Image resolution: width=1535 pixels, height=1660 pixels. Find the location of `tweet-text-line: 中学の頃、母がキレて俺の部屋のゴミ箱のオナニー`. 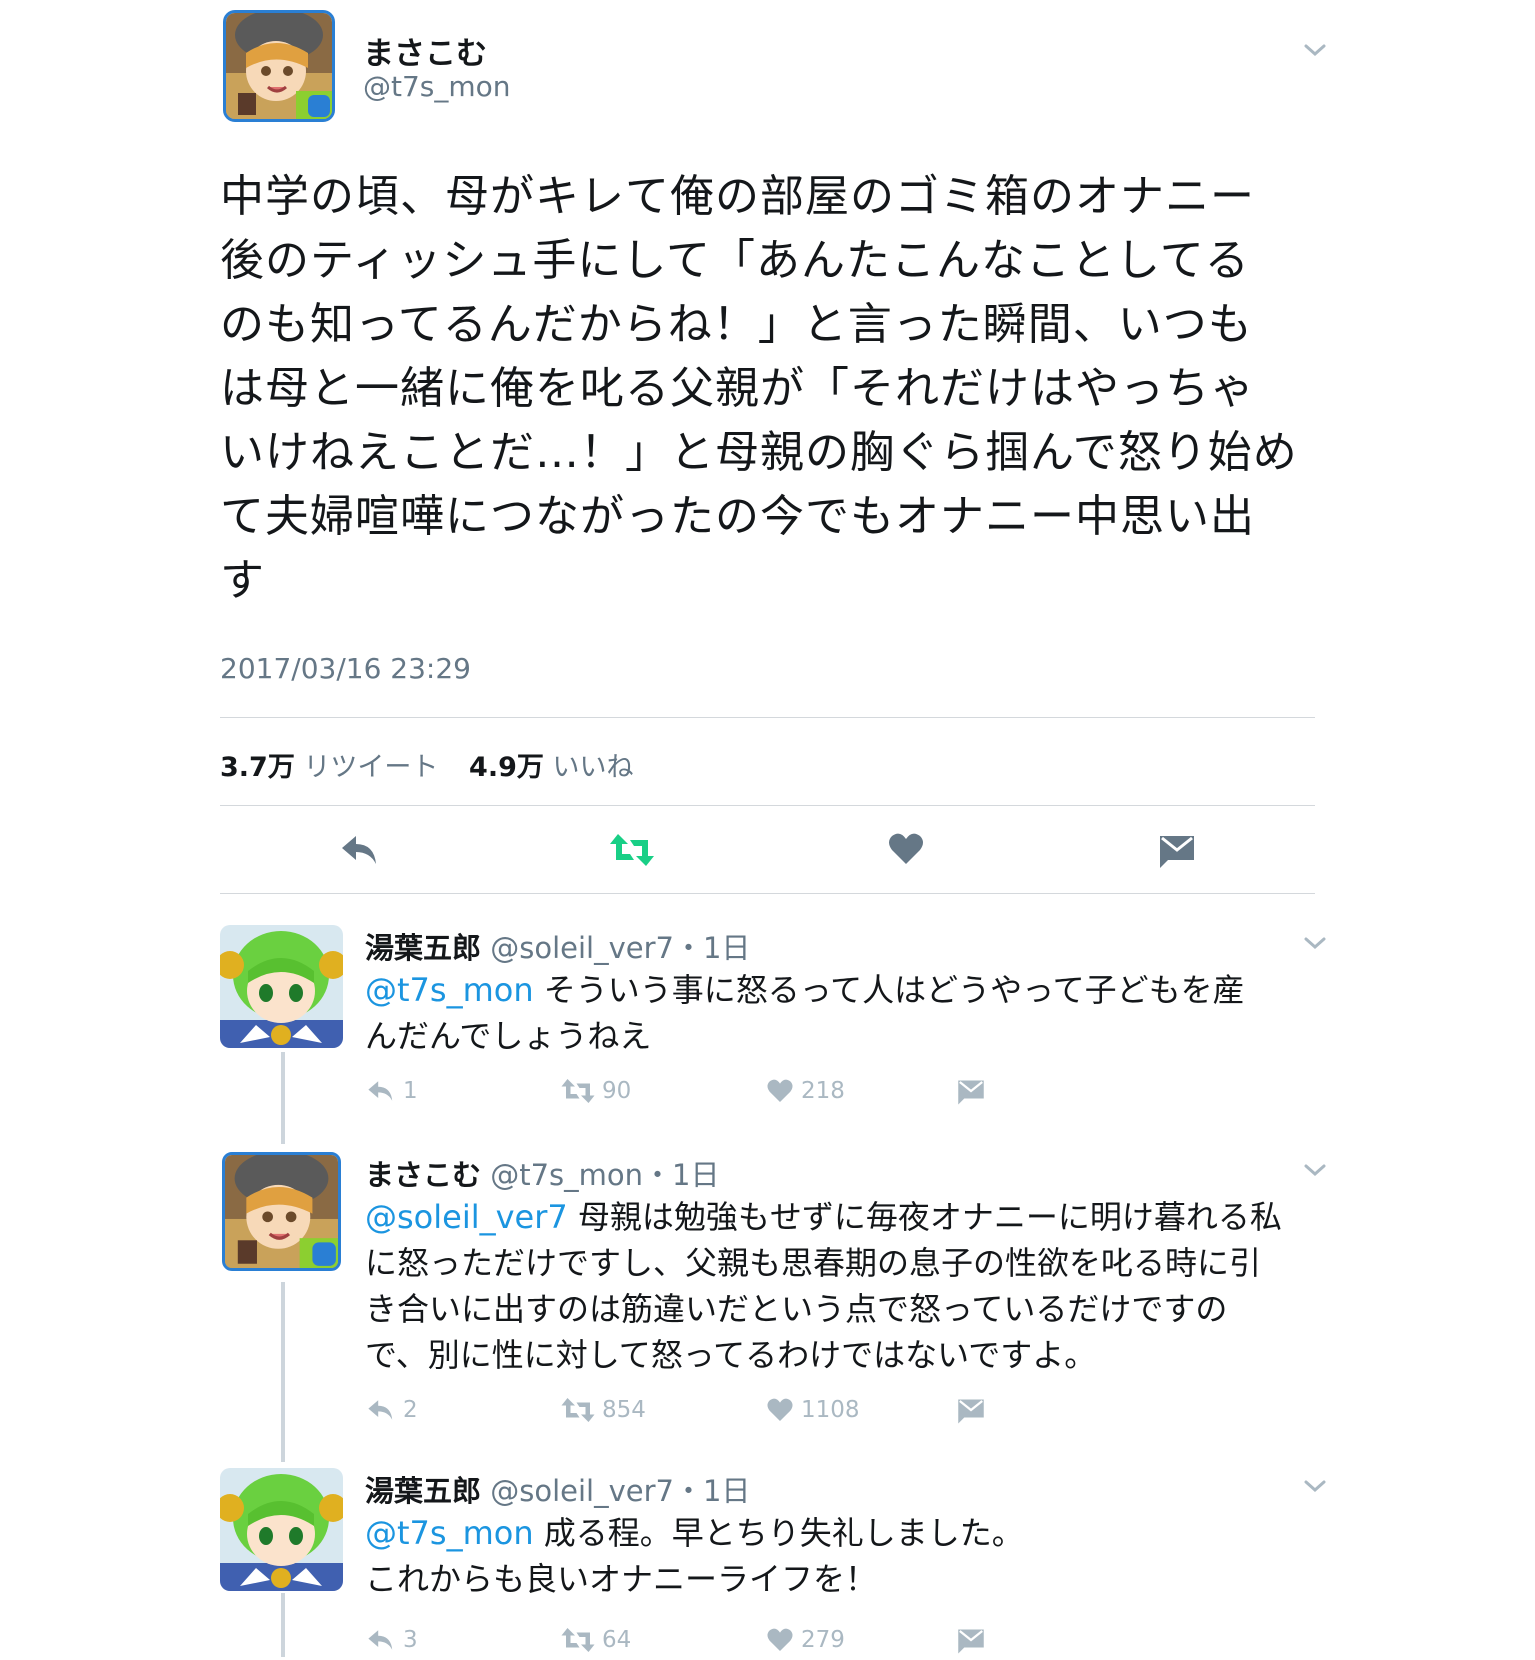

tweet-text-line: 中学の頃、母がキレて俺の部屋のゴミ箱のオナニー is located at coordinates (737, 196).